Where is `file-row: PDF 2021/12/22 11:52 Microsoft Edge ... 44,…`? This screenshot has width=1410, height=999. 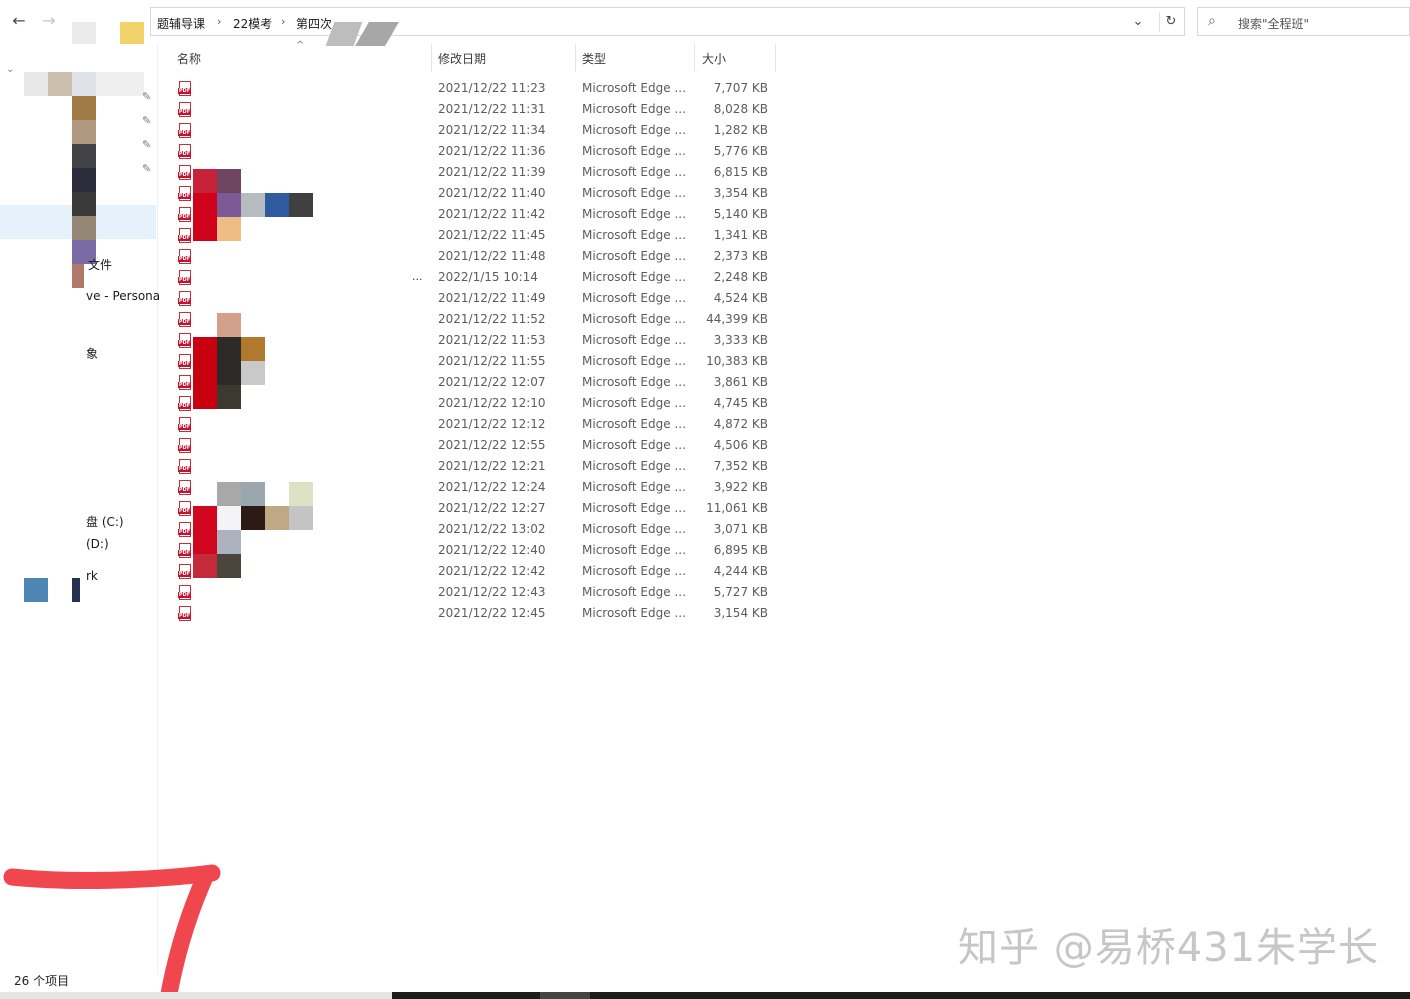 file-row: PDF 2021/12/22 11:52 Microsoft Edge ... 44,… is located at coordinates (472, 319).